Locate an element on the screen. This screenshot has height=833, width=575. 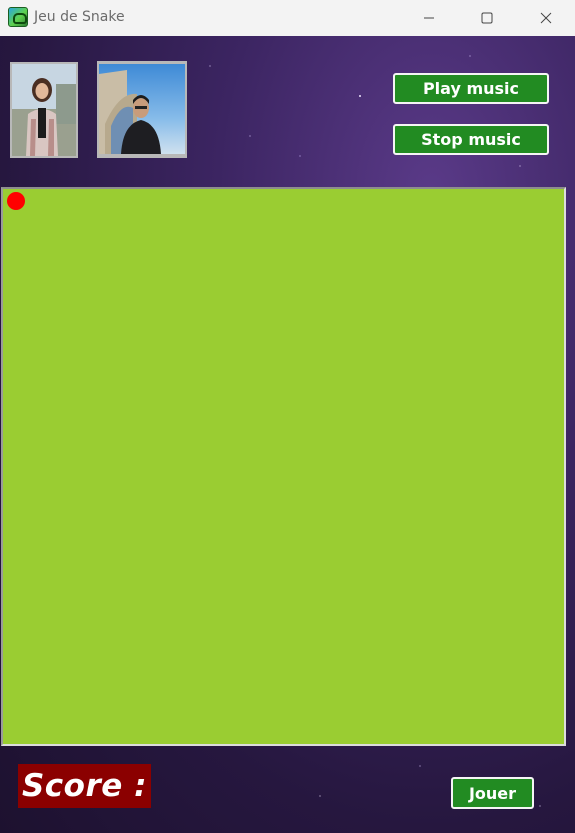
close-icon is located at coordinates (546, 18).